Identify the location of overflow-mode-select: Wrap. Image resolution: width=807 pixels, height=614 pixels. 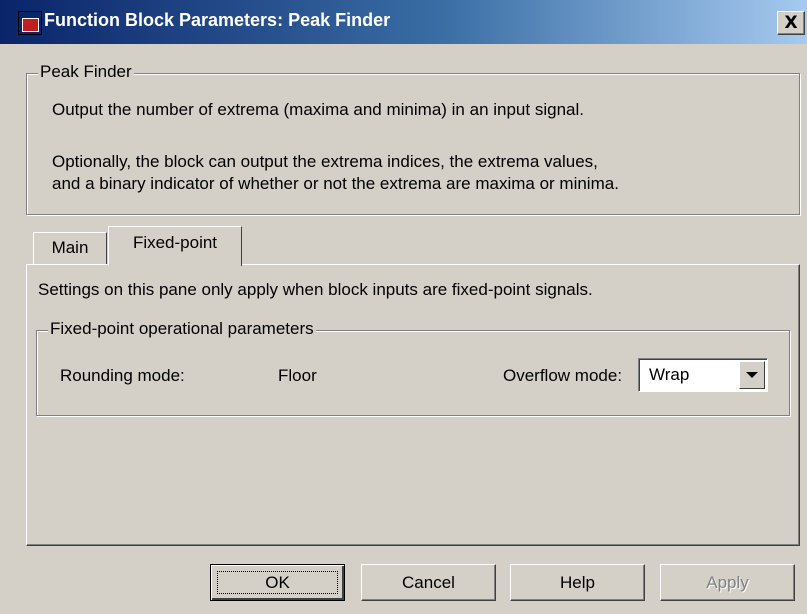
(703, 375).